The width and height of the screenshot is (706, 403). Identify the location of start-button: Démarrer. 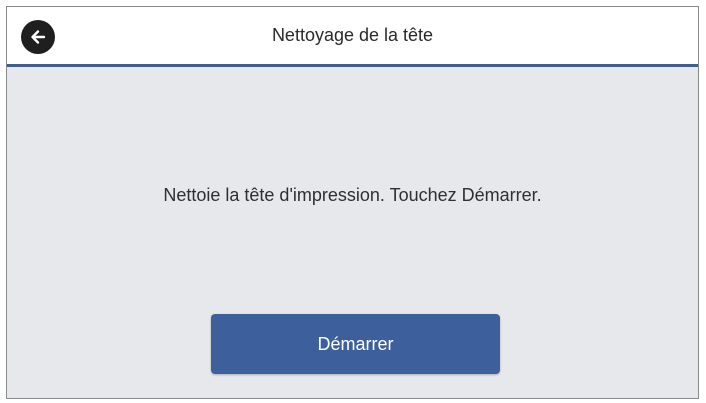
(355, 344).